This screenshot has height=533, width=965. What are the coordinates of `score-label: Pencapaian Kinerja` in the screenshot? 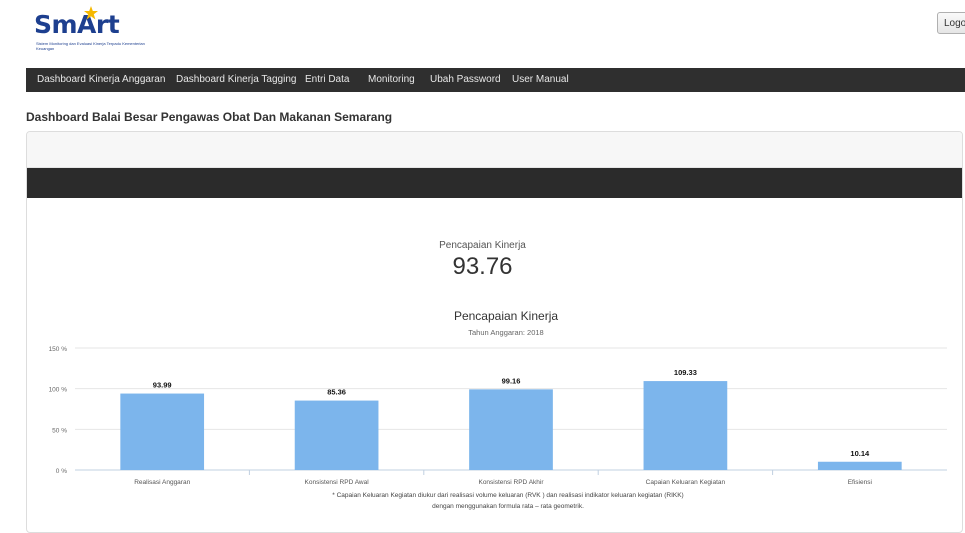 It's located at (482, 245).